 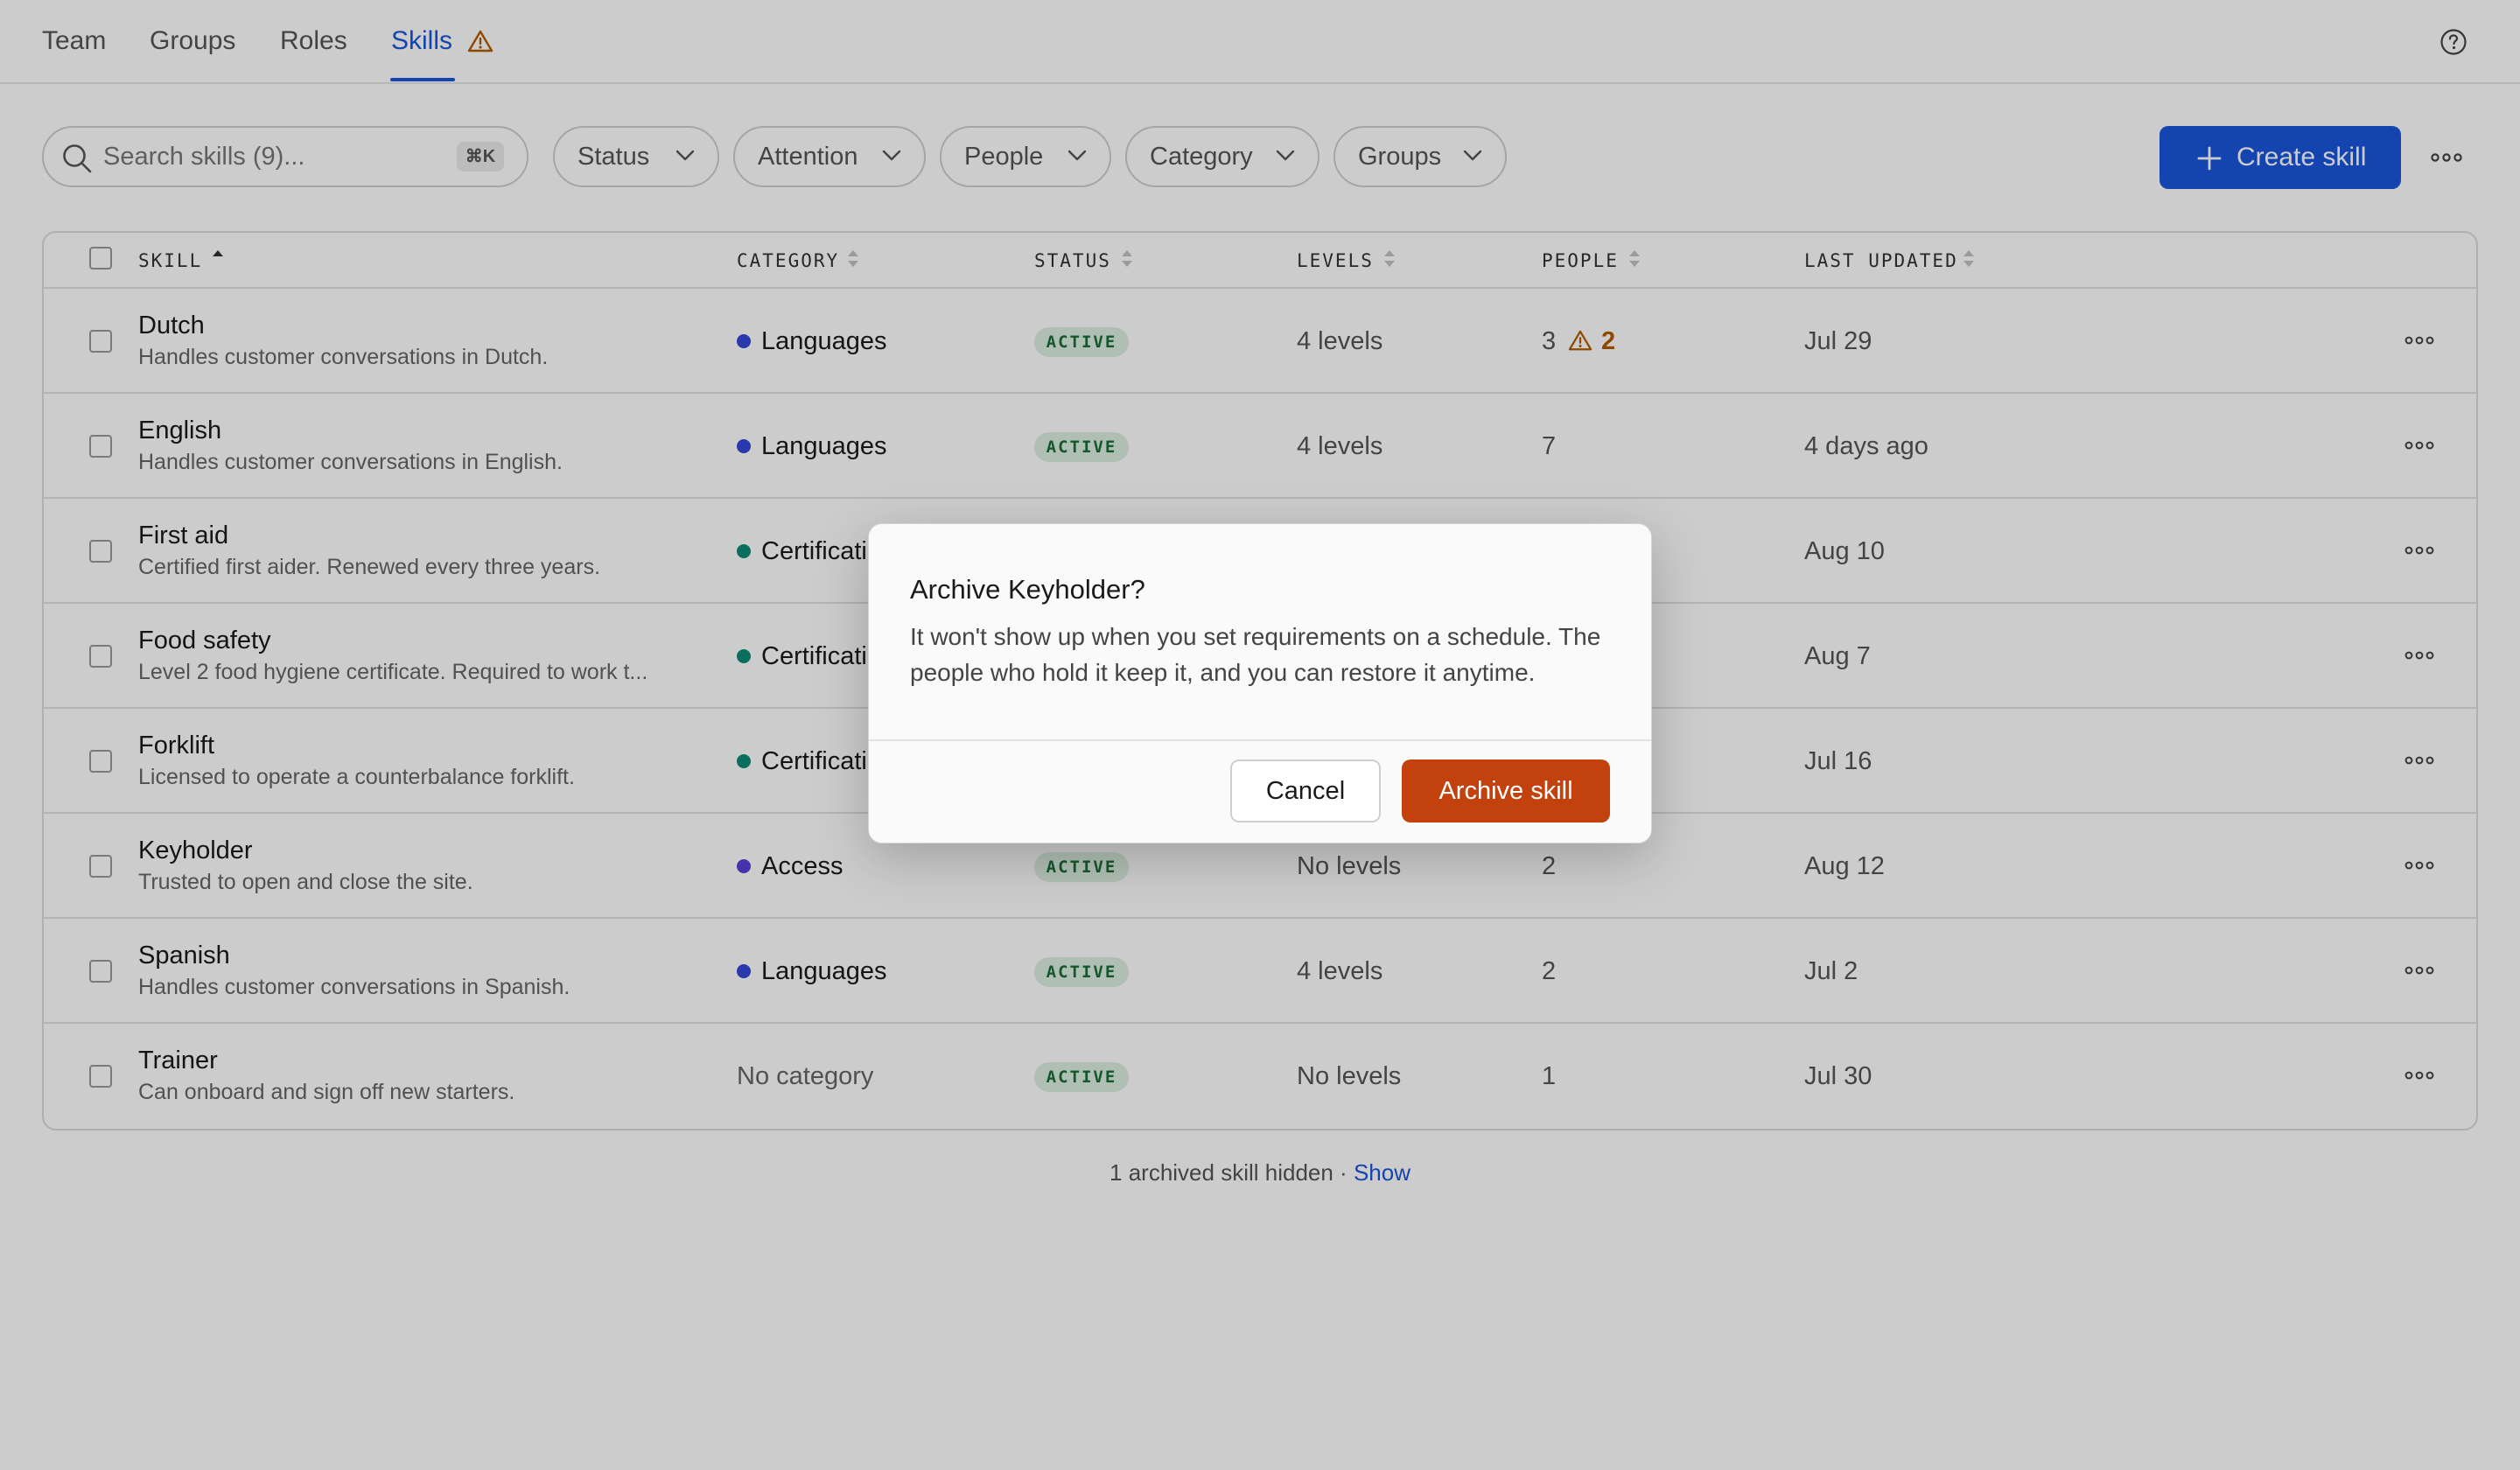 I want to click on archive-skill-button: Archive skill, so click(x=1506, y=791).